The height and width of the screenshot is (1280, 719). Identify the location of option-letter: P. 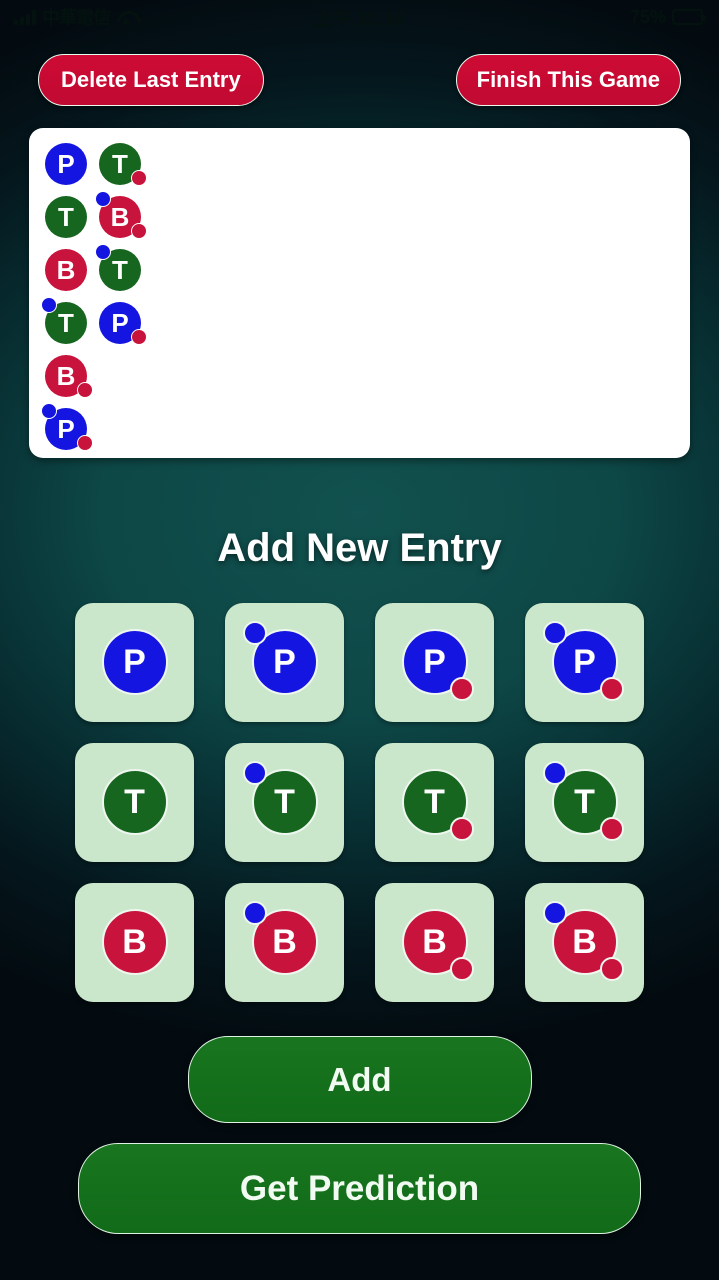
(134, 662).